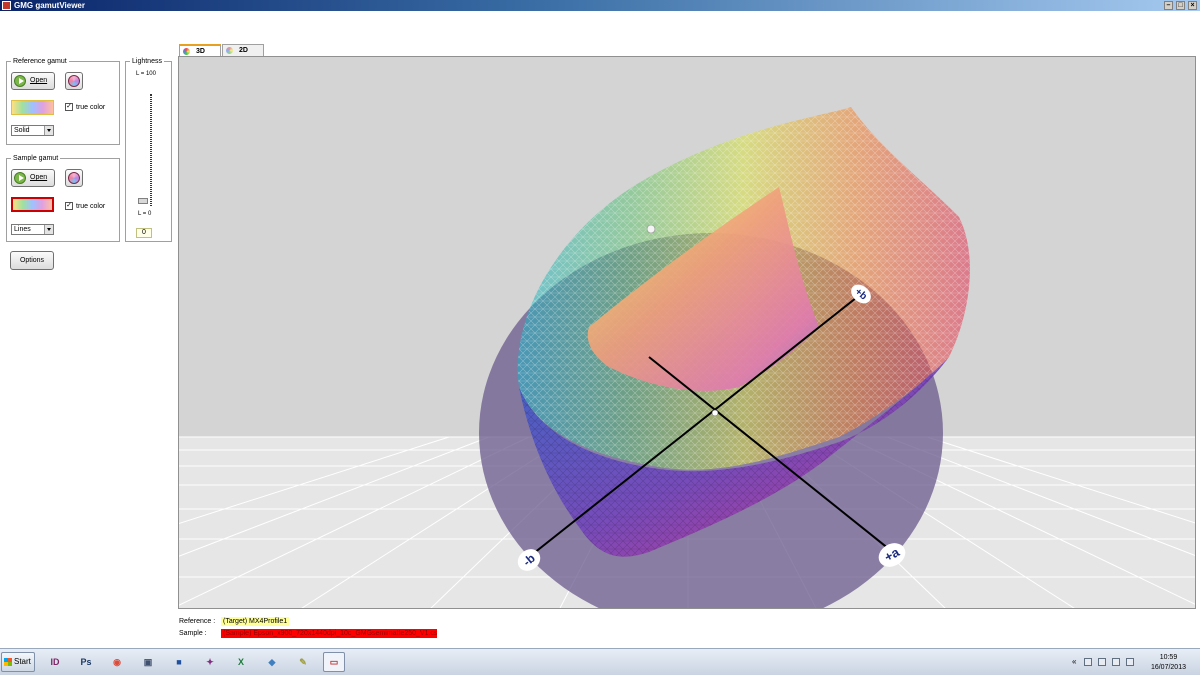 The height and width of the screenshot is (675, 1200). I want to click on taskbar: Start ID Ps ◉ ▣ ■ ✦ X ◆ ✎ ▭ « 10:59 16/07/2013, so click(600, 661).